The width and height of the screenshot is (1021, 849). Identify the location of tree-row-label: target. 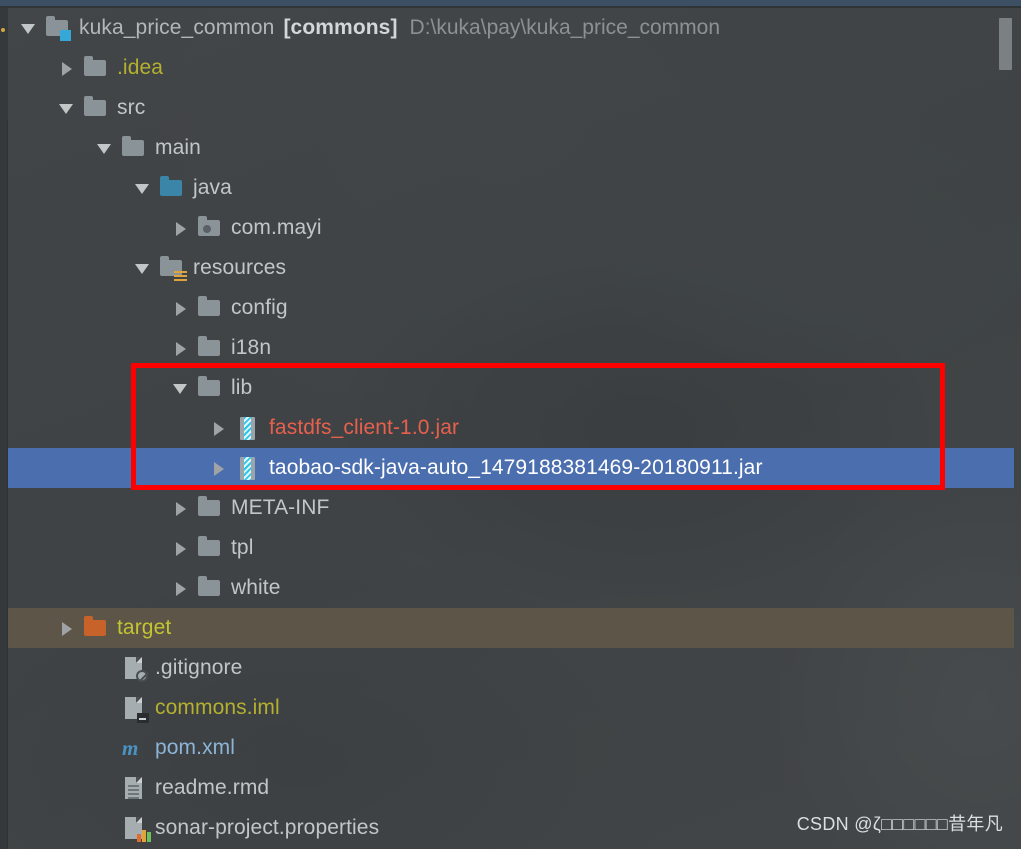
(144, 627).